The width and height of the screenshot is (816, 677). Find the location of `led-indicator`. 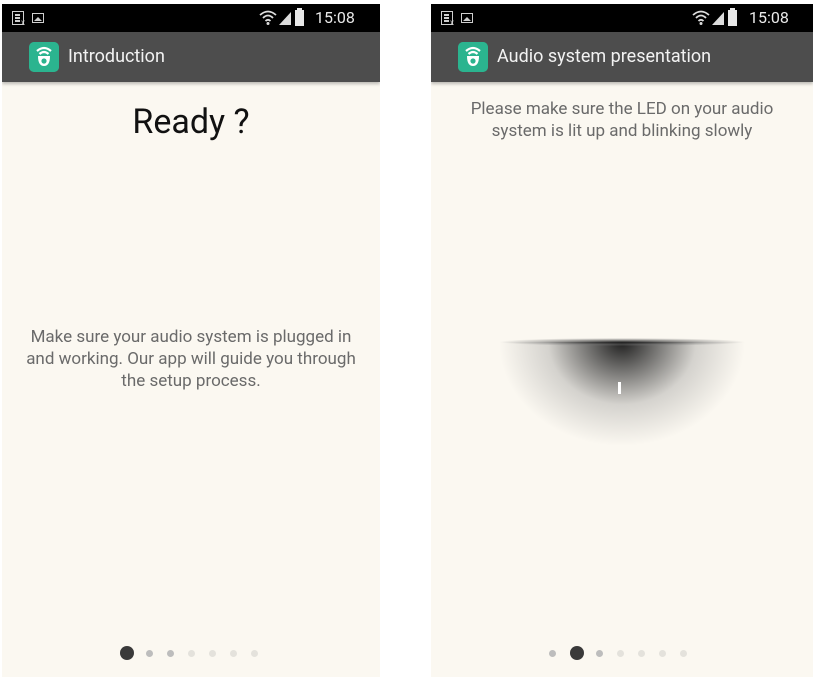

led-indicator is located at coordinates (619, 388).